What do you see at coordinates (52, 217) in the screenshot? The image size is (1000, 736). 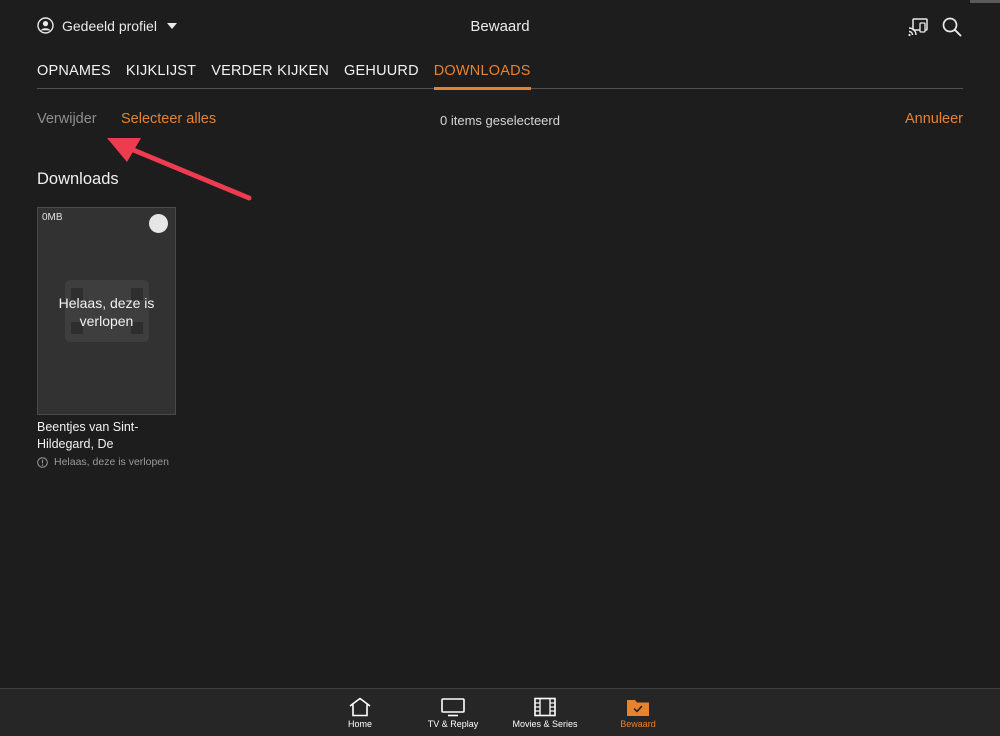 I see `file-size: 0MB` at bounding box center [52, 217].